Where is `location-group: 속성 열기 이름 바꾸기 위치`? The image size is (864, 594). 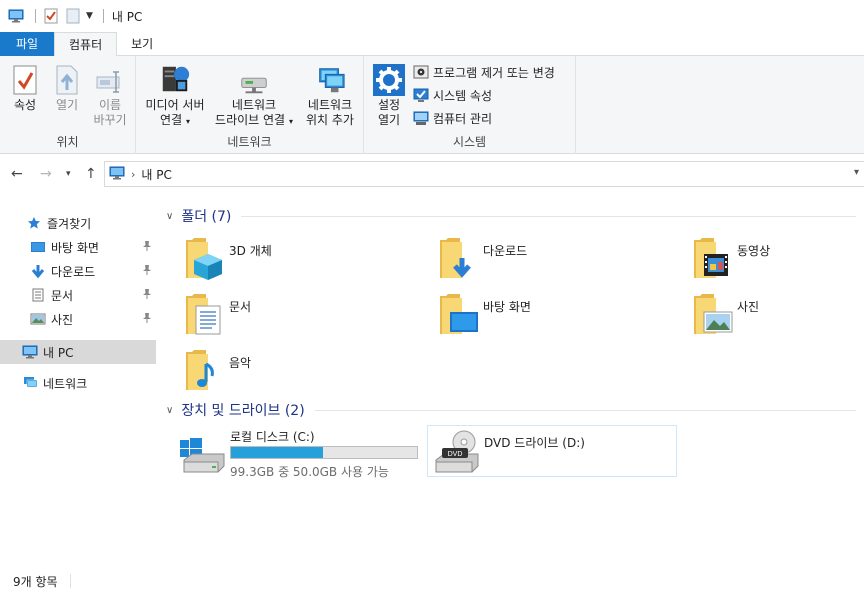
location-group: 속성 열기 이름 바꾸기 위치 is located at coordinates (68, 105).